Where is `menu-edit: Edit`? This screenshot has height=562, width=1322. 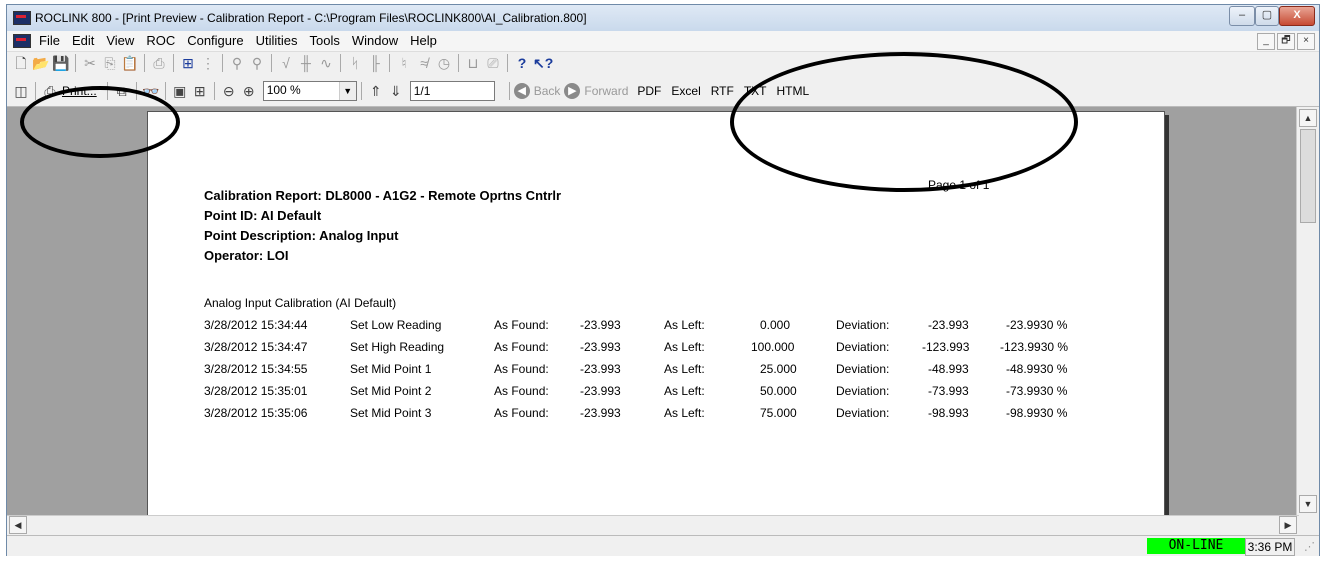
menu-edit: Edit is located at coordinates (83, 41).